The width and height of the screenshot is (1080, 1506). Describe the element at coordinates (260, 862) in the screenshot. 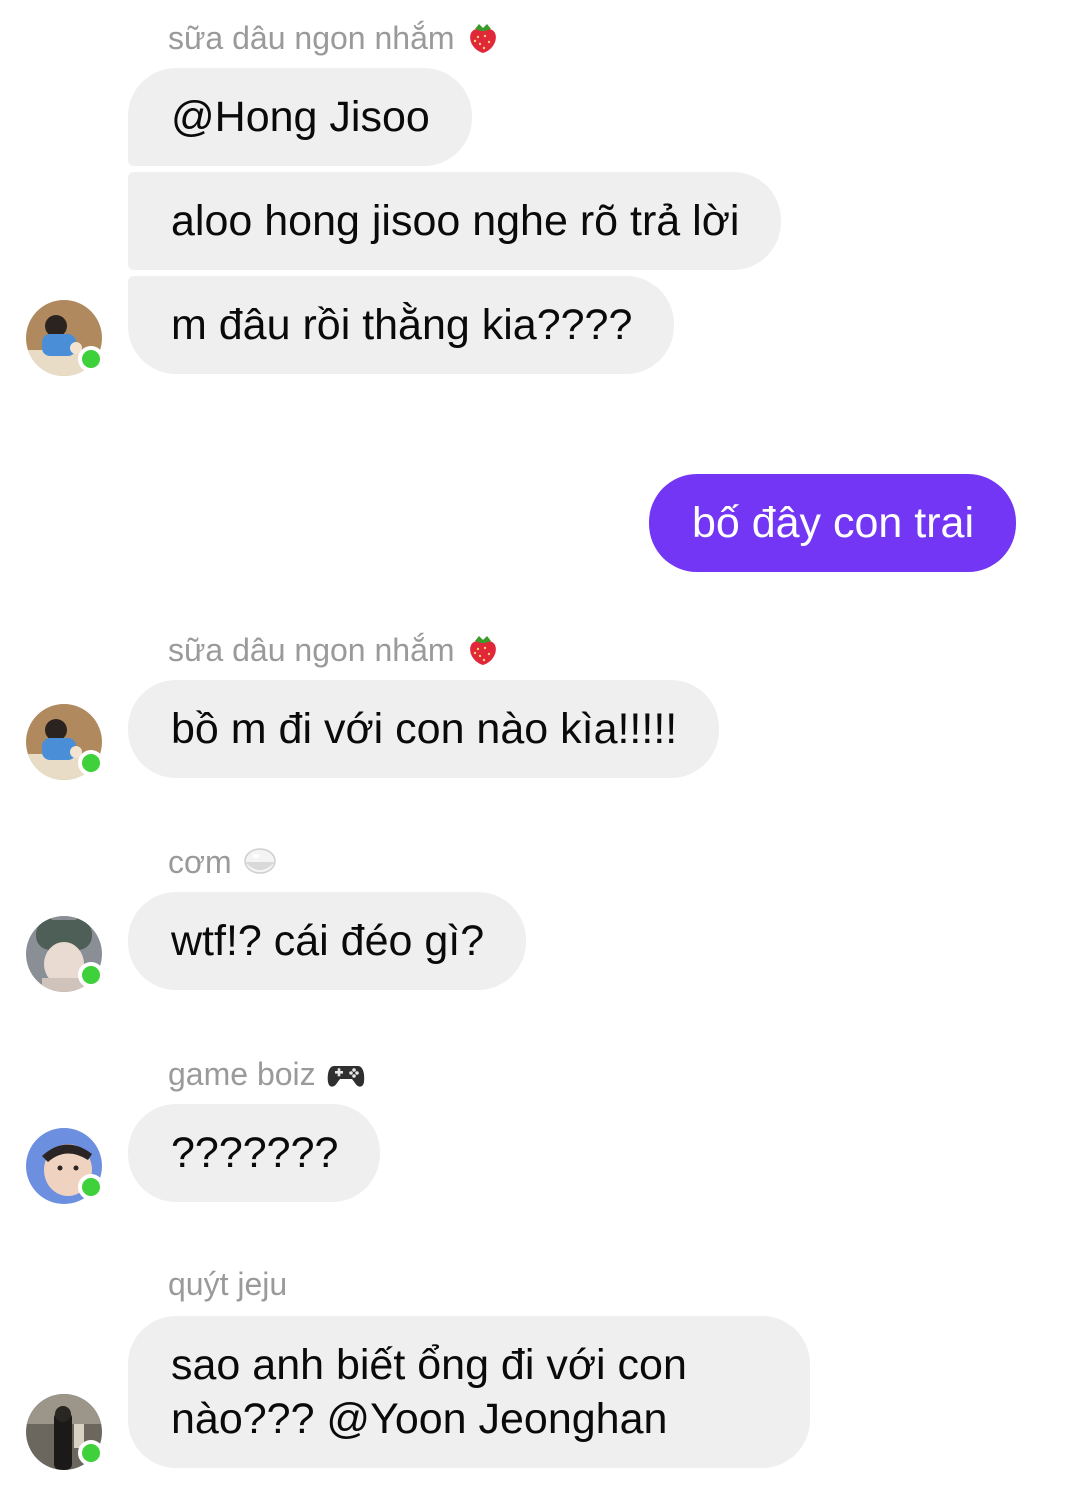

I see `rice-bowl-icon` at that location.